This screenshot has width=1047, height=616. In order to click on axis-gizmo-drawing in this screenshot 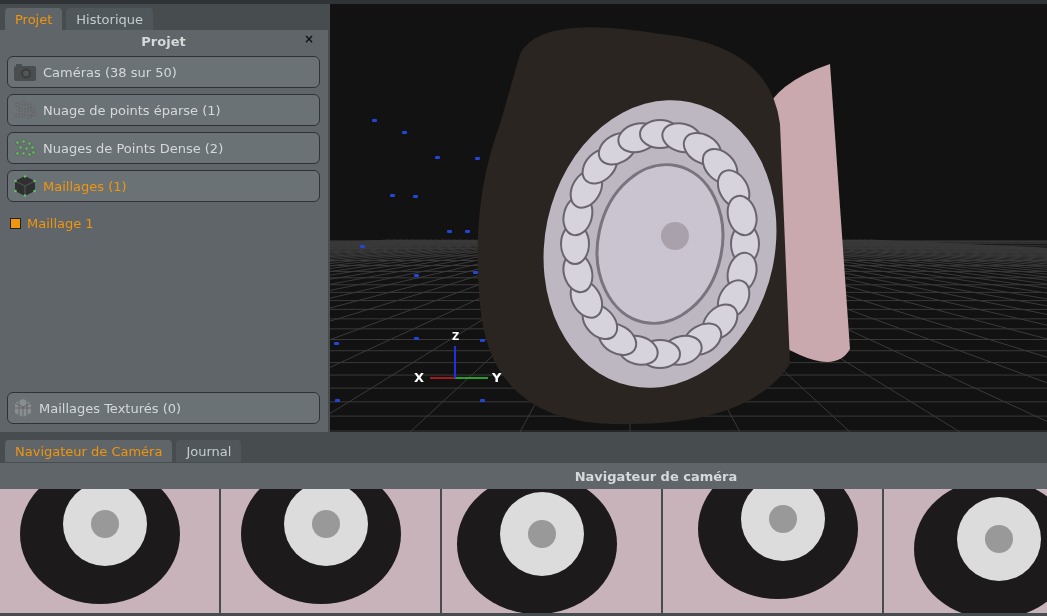, I will do `click(459, 362)`.